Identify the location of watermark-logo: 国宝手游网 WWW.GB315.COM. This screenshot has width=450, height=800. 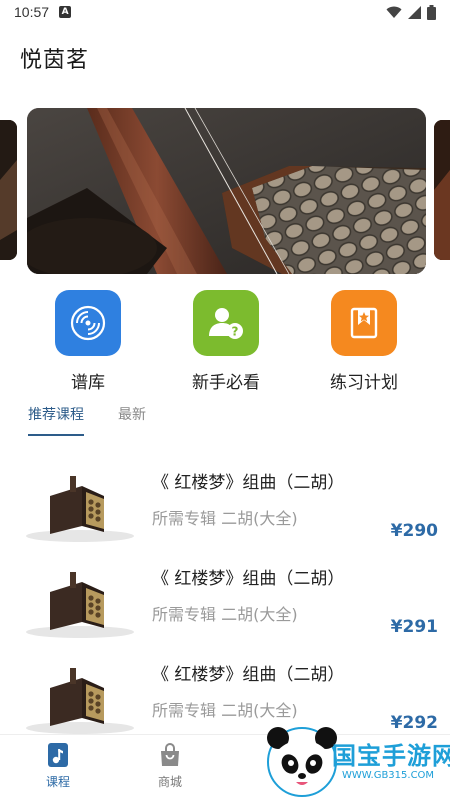
(356, 759).